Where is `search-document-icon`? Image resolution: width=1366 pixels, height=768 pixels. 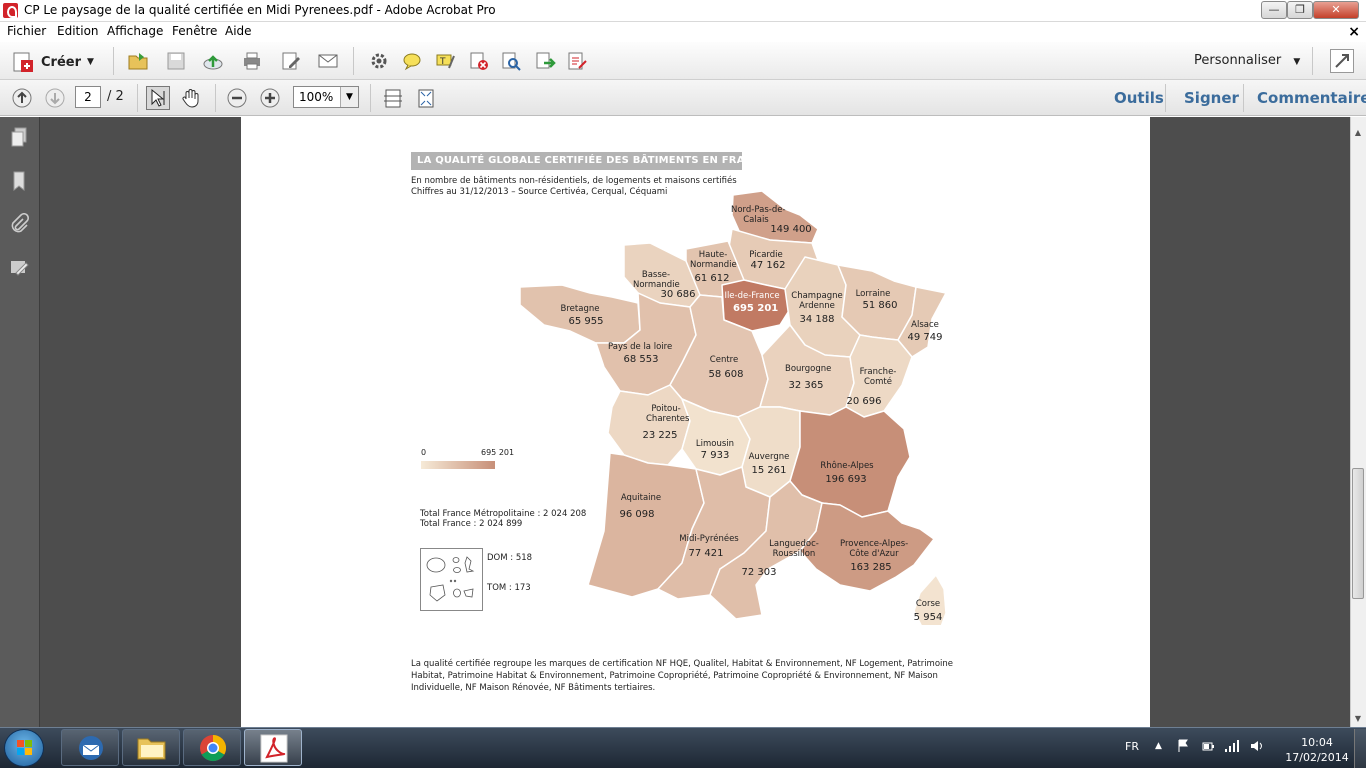 search-document-icon is located at coordinates (511, 61).